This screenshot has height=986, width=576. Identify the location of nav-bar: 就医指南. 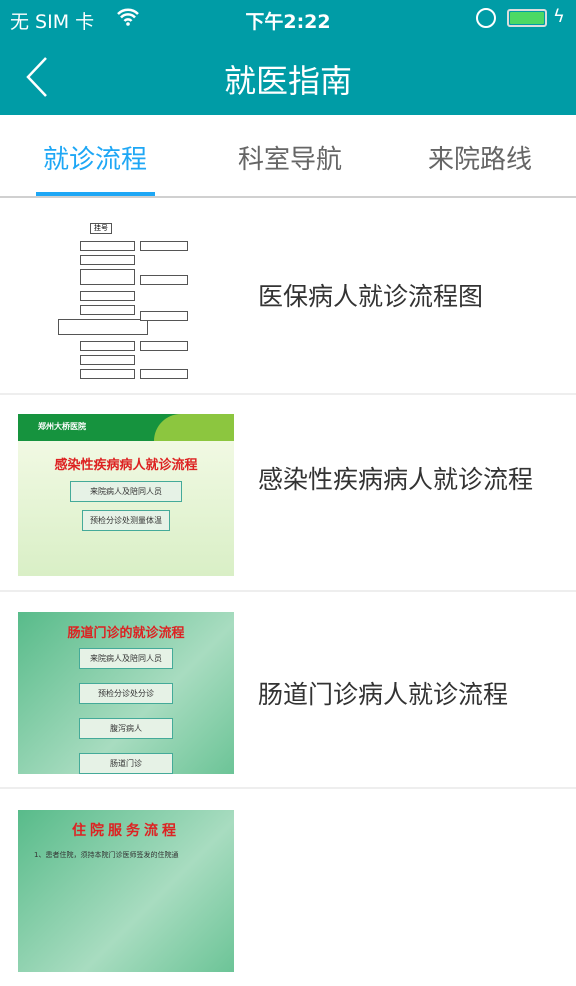
(288, 77).